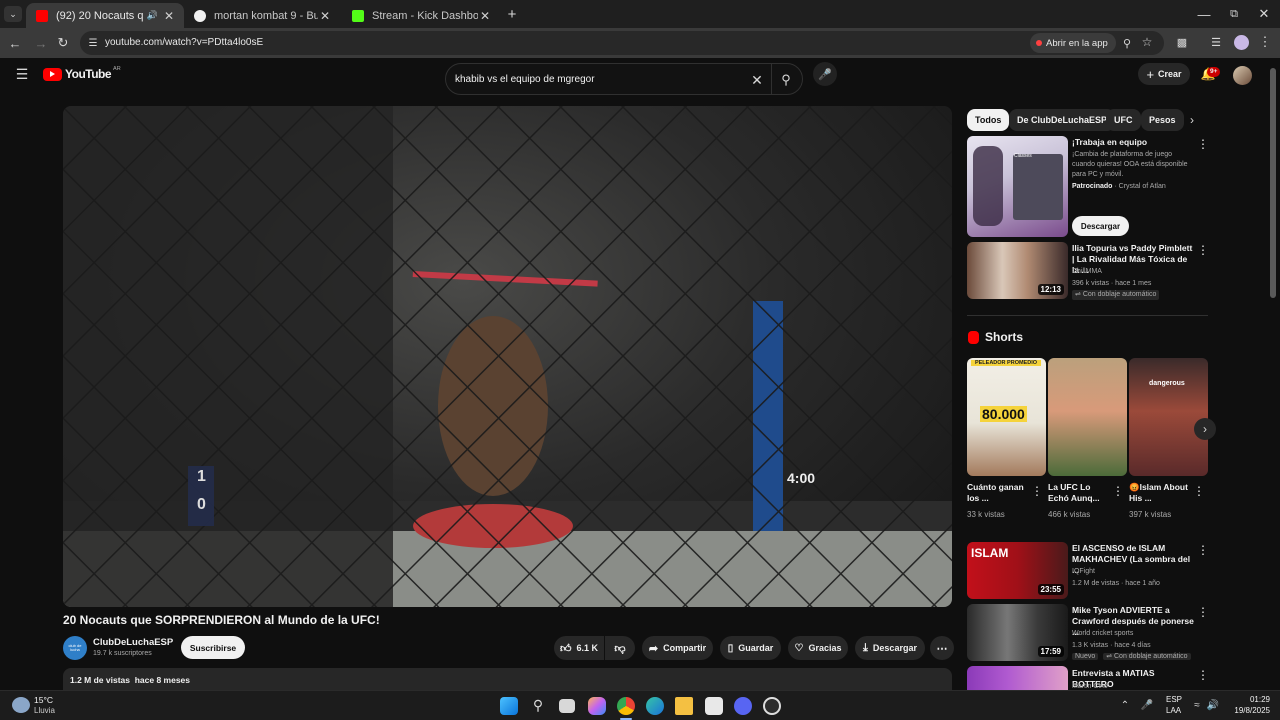 The width and height of the screenshot is (1280, 720). Describe the element at coordinates (677, 648) in the screenshot. I see `share-button: ➦ Compartir` at that location.